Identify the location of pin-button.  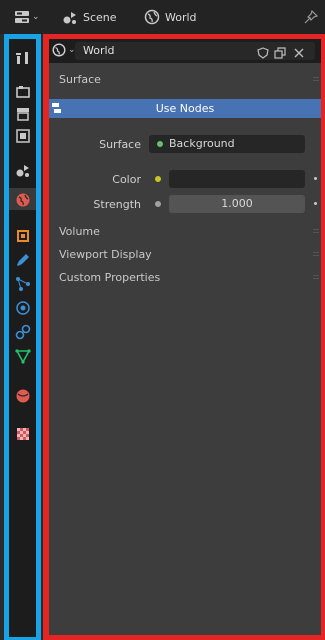
(311, 17).